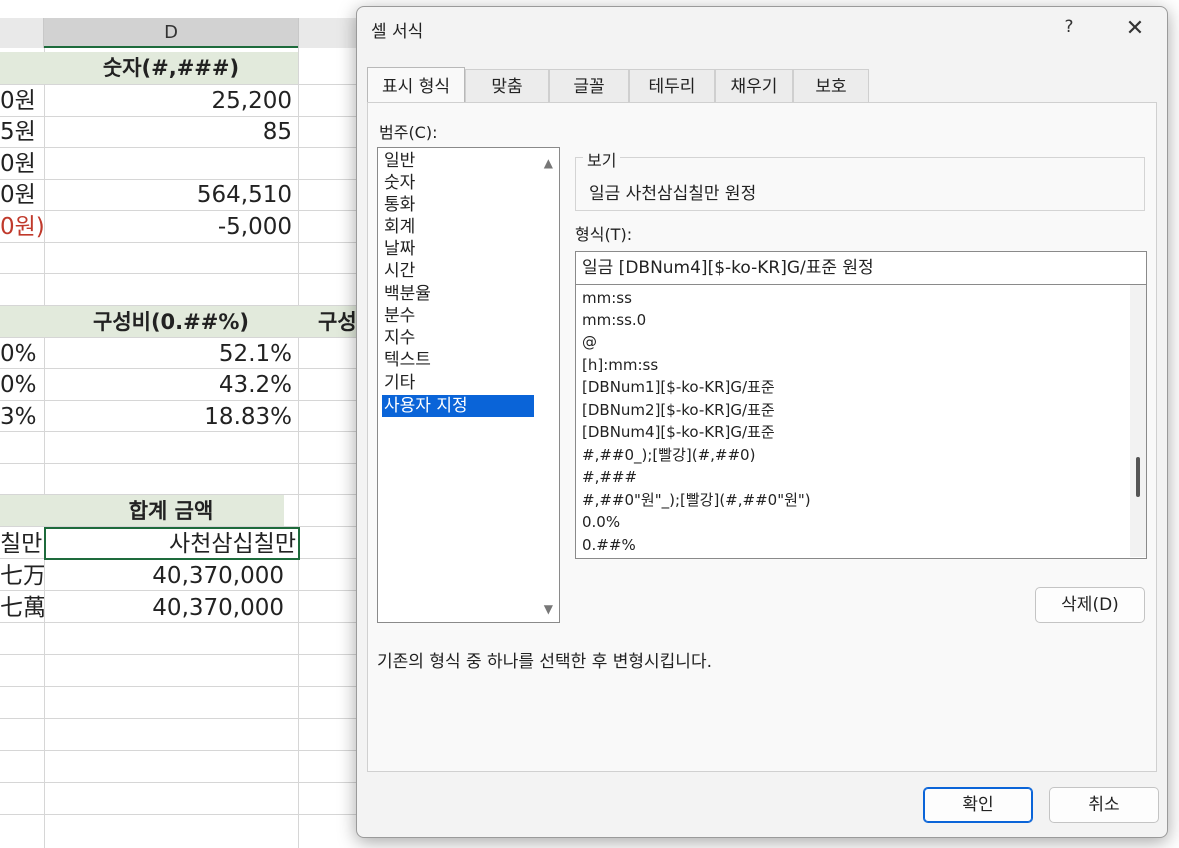  Describe the element at coordinates (672, 86) in the screenshot. I see `tab-border: 테두리` at that location.